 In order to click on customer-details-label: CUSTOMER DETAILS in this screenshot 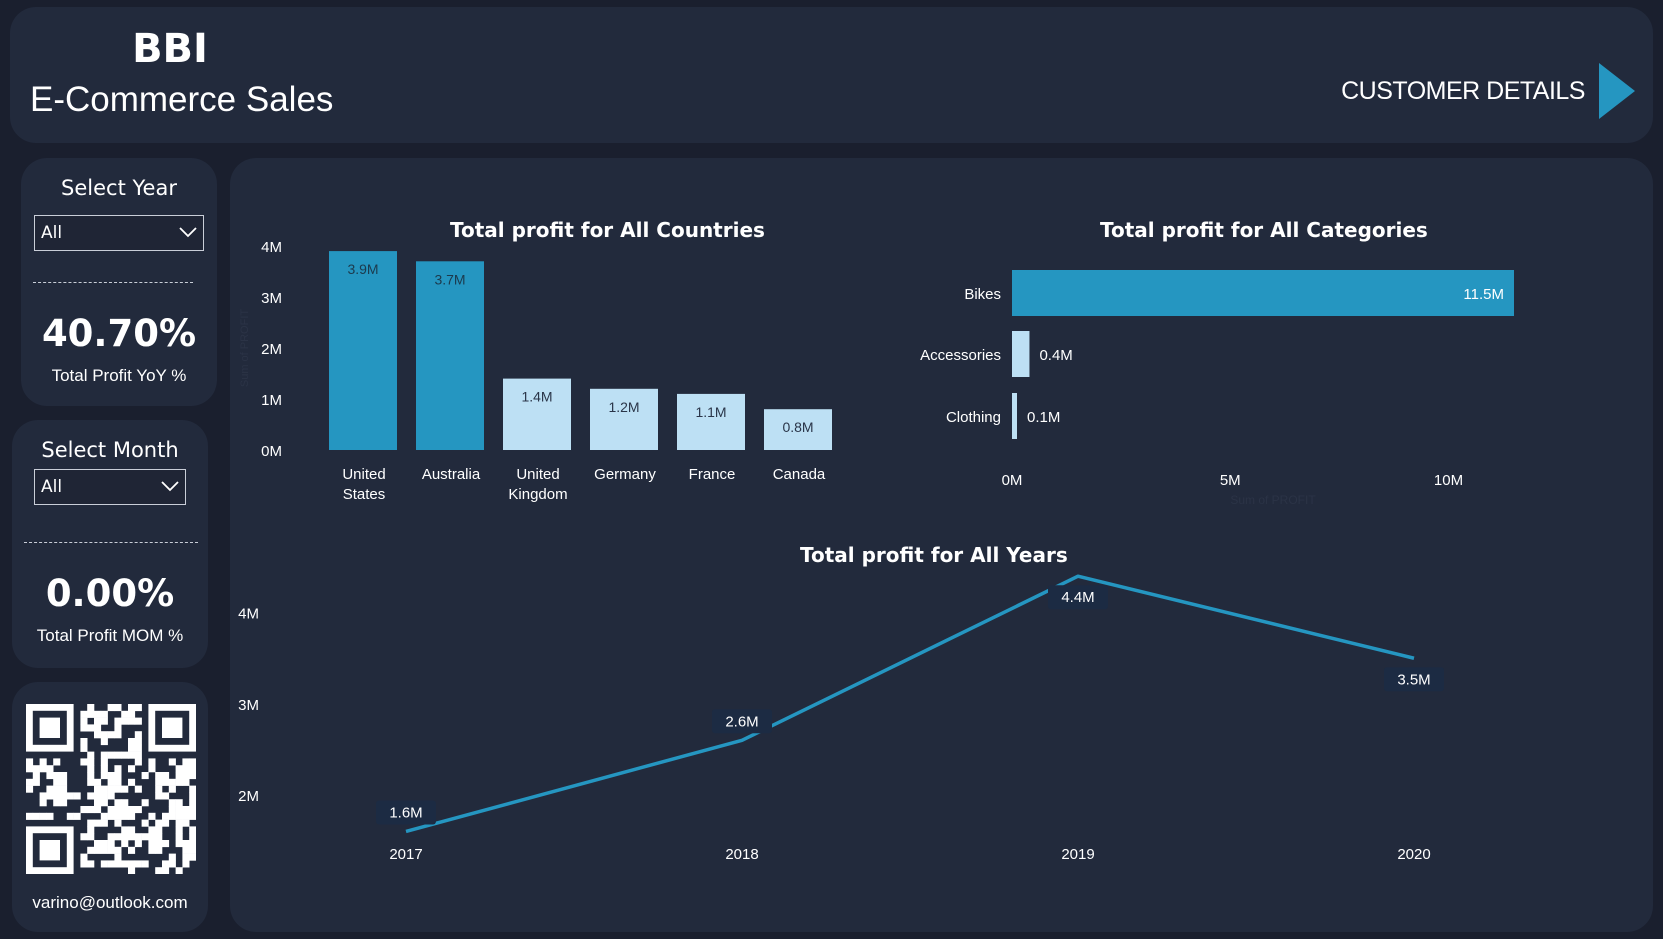, I will do `click(1463, 90)`.